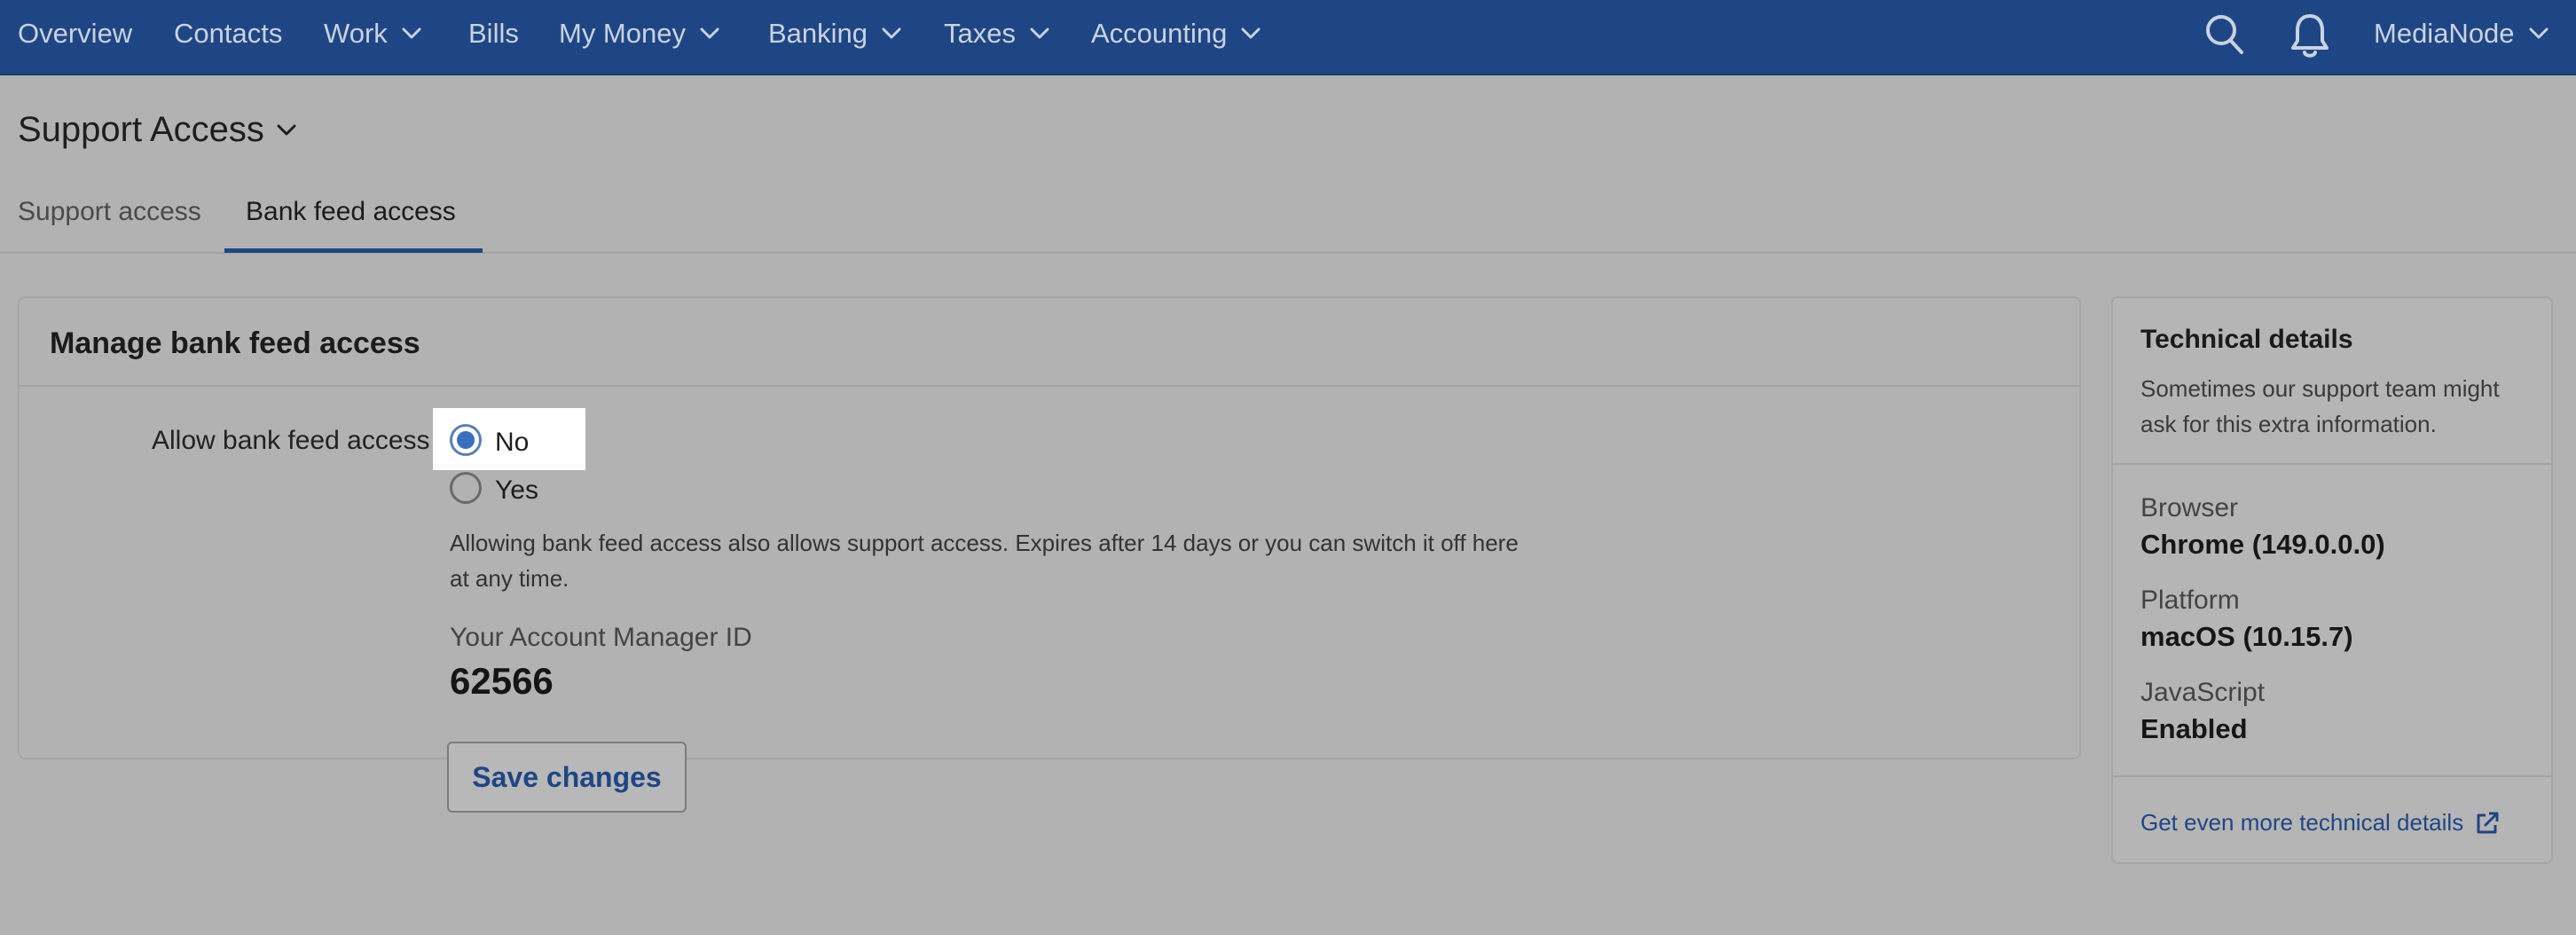 The width and height of the screenshot is (2576, 935). Describe the element at coordinates (2189, 507) in the screenshot. I see `browser-label: Browser` at that location.